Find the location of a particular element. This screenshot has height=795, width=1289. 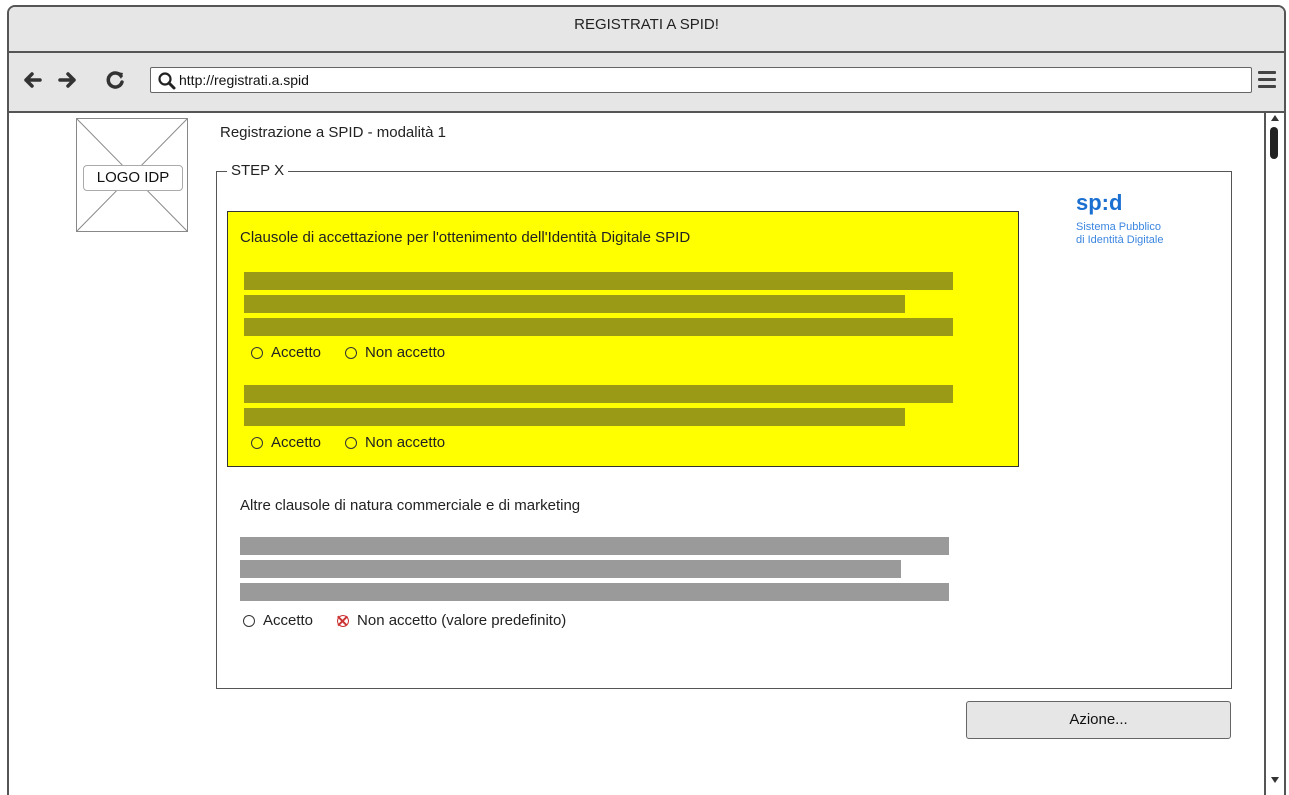

browser-toolbar: http://registrati.a.spid is located at coordinates (646, 83).